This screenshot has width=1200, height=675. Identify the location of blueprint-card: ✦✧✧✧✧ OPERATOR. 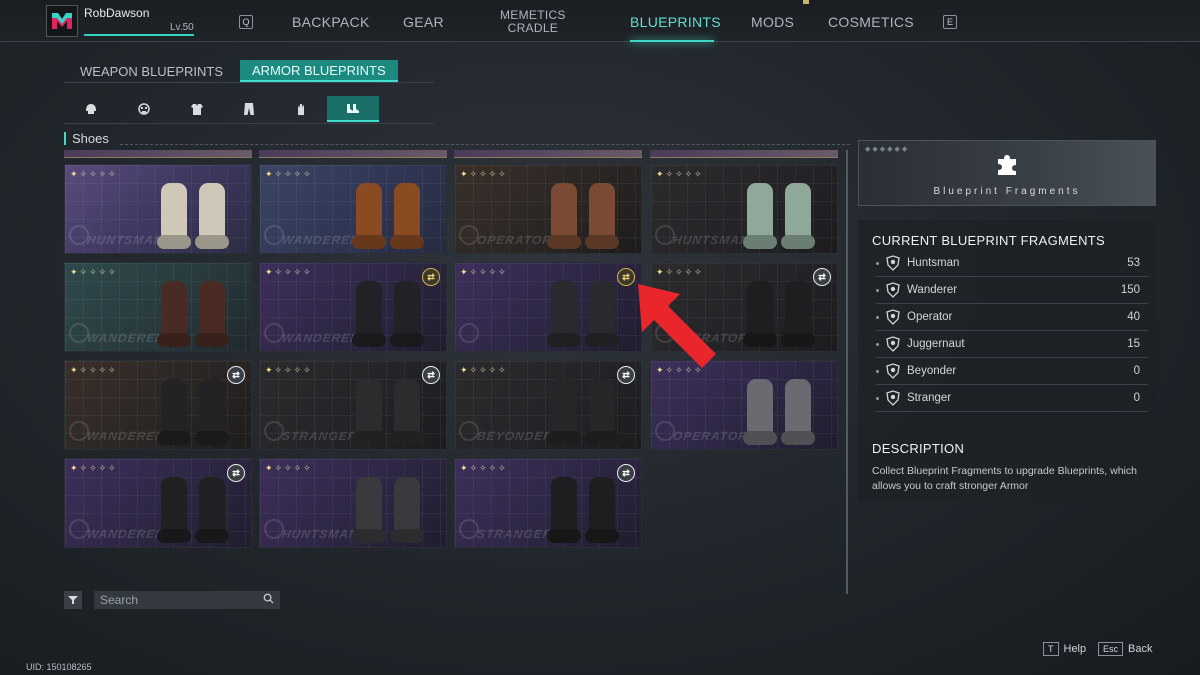
(548, 209).